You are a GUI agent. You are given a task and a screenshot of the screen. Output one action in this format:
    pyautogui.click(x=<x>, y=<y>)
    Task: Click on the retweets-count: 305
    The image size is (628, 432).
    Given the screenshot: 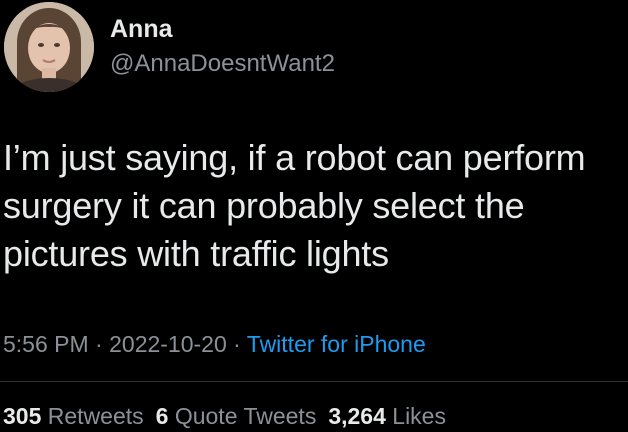 What is the action you would take?
    pyautogui.click(x=22, y=416)
    